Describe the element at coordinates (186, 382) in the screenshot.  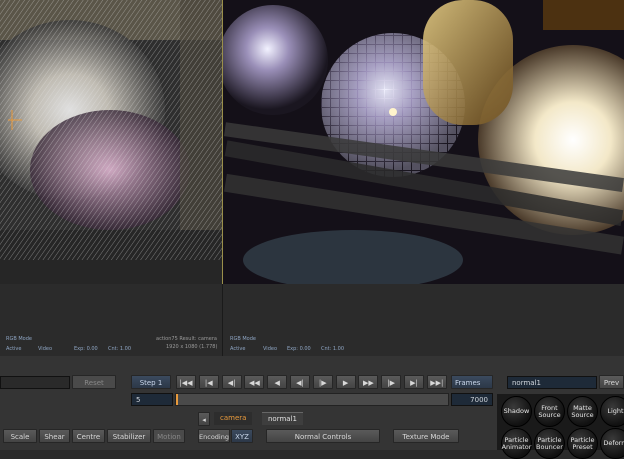
I see `skip-to-start-icon: |◀◀` at that location.